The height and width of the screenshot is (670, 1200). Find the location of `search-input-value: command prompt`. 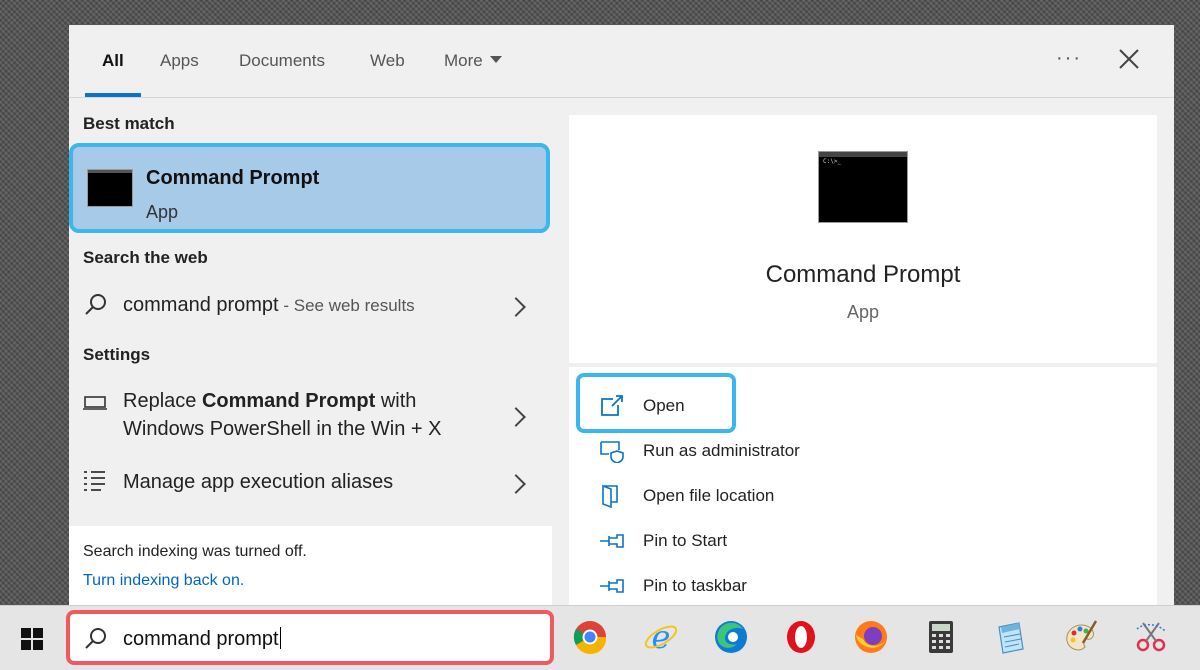

search-input-value: command prompt is located at coordinates (201, 639).